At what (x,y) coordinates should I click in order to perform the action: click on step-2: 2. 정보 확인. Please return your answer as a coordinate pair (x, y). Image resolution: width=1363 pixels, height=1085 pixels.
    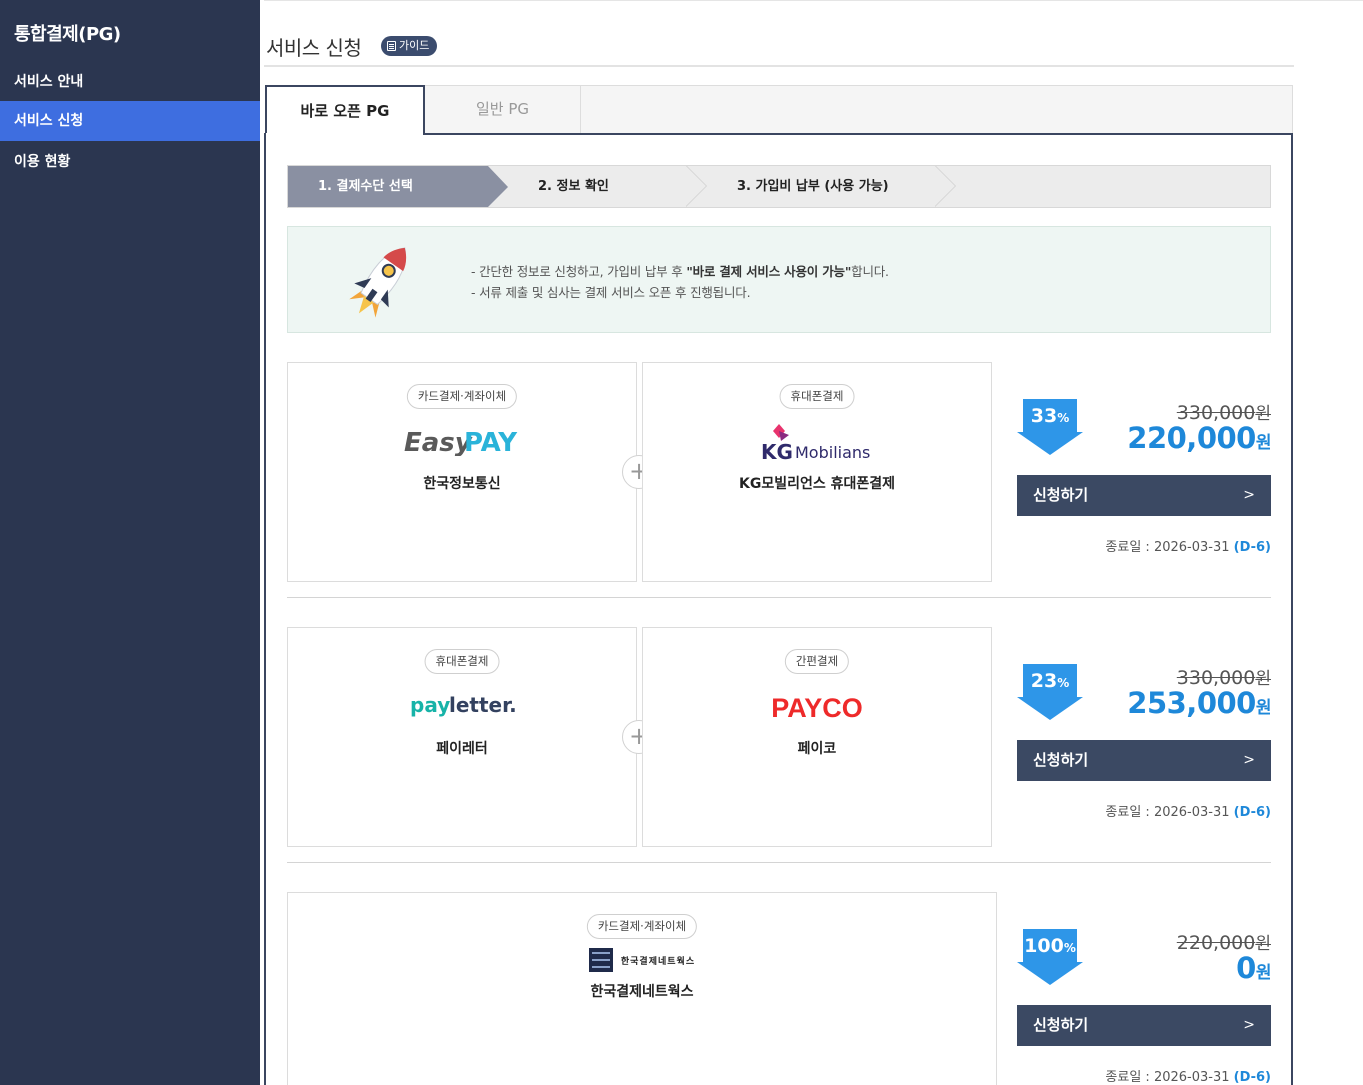
    Looking at the image, I should click on (573, 186).